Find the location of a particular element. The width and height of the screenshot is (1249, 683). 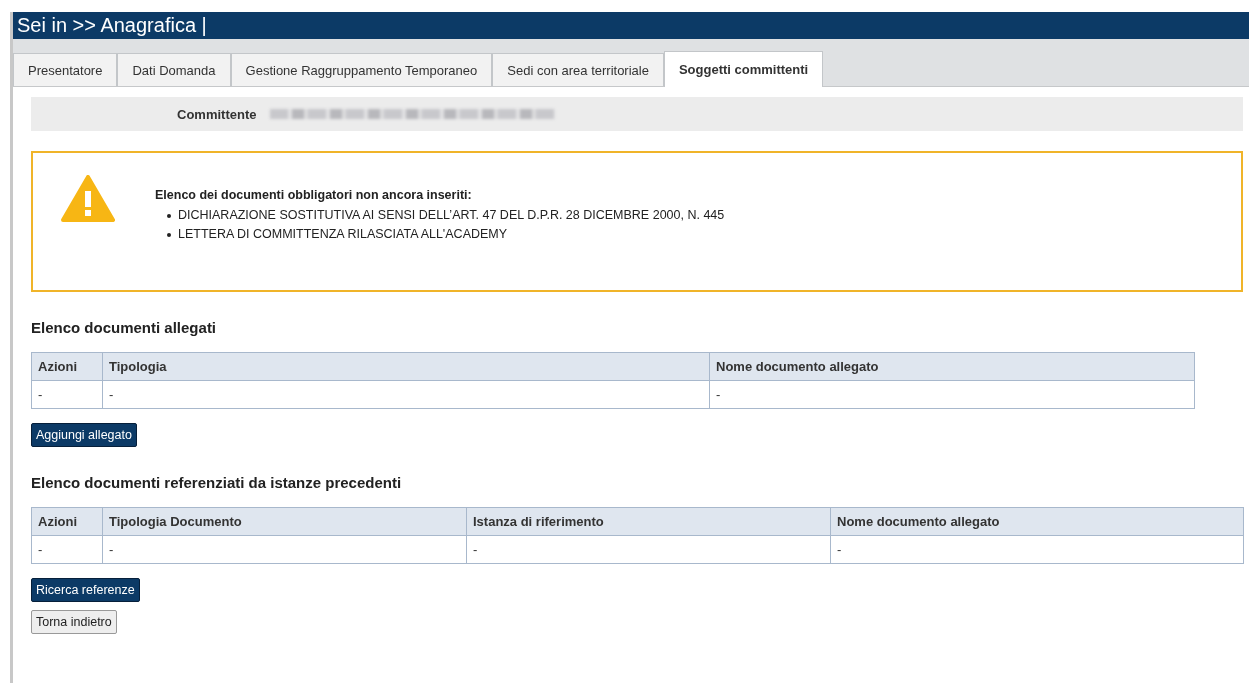

tab: Gestione Raggruppamento Temporaneo is located at coordinates (361, 69).